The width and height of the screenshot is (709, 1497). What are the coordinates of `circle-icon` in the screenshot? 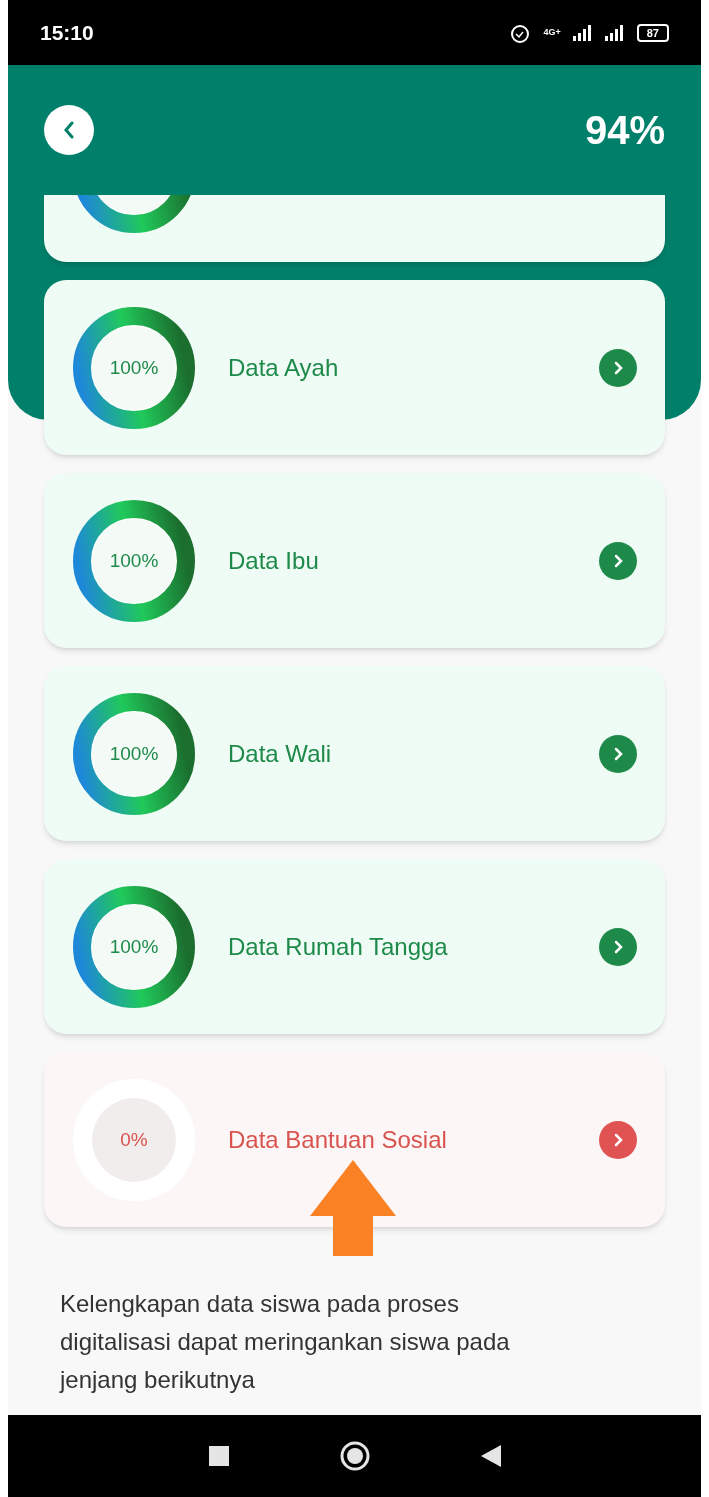 It's located at (354, 1456).